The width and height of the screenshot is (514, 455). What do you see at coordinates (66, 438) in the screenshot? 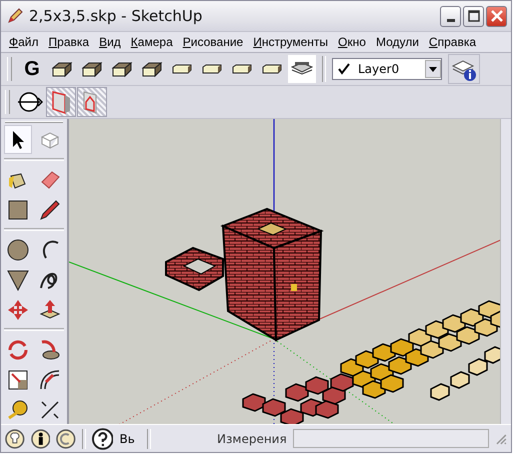
I see `letter-circle-icon` at bounding box center [66, 438].